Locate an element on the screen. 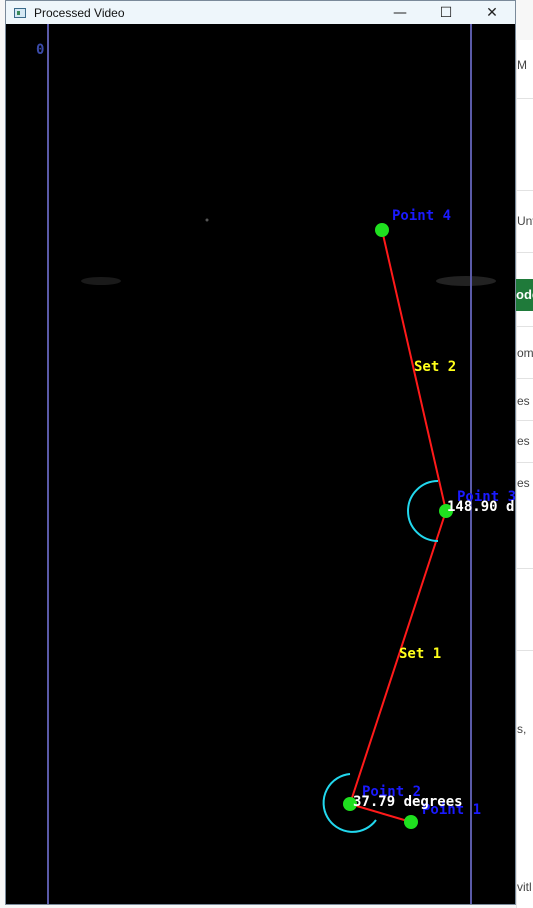  angle-point-3-text: 148.90 d is located at coordinates (480, 507).